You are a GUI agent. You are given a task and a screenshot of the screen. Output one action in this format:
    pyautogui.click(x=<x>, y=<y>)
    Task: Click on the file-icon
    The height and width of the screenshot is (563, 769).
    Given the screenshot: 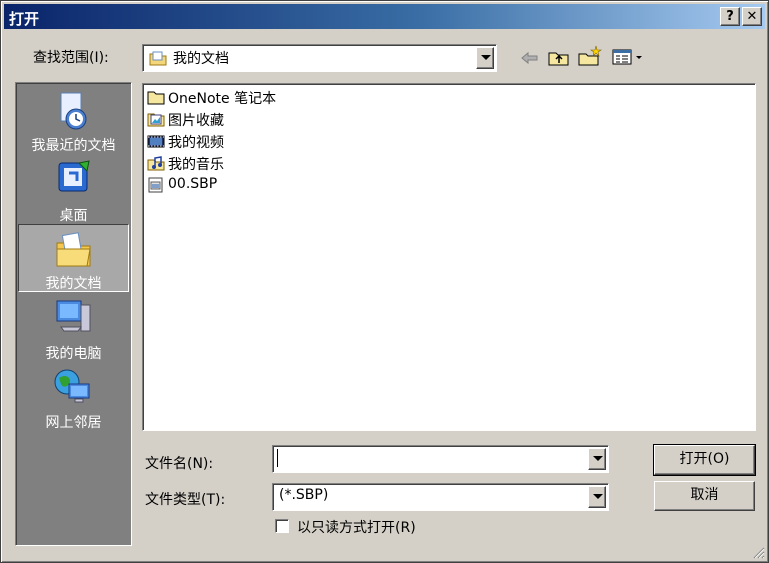 What is the action you would take?
    pyautogui.click(x=155, y=185)
    